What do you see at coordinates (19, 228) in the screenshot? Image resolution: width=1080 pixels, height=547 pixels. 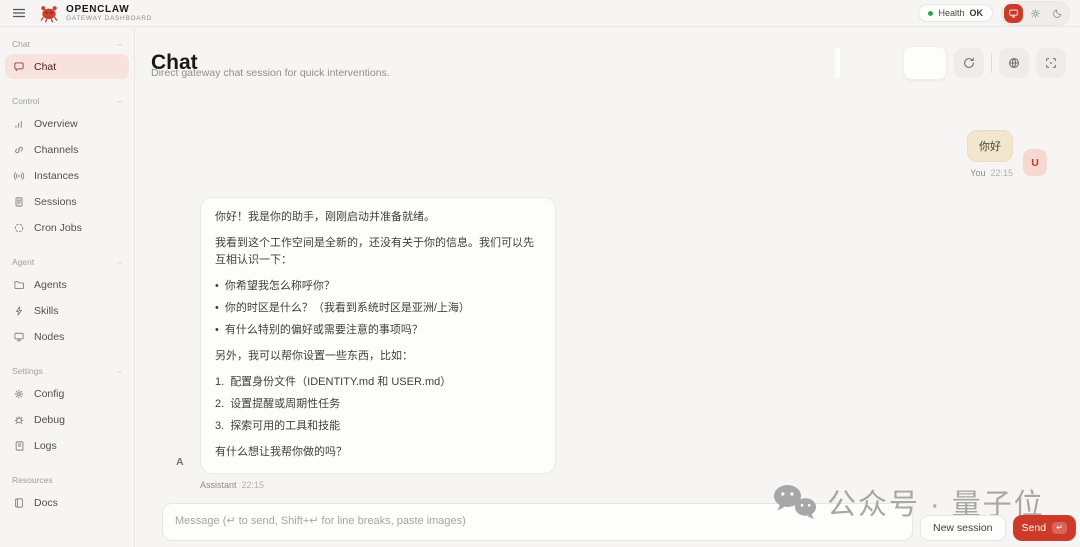 I see `spinner-icon` at bounding box center [19, 228].